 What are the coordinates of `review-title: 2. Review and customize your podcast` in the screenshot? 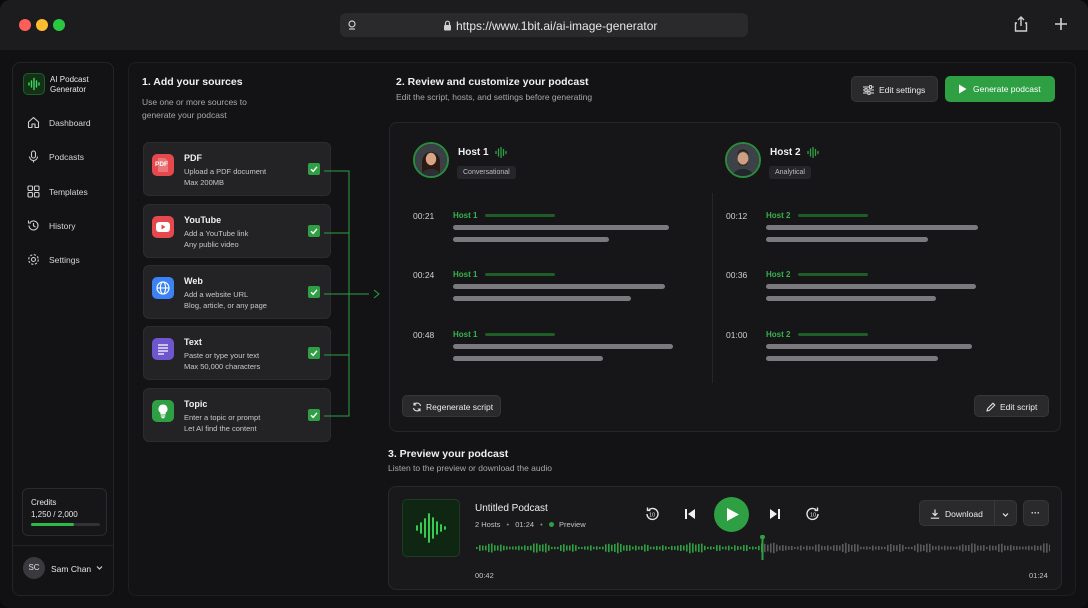 It's located at (492, 82).